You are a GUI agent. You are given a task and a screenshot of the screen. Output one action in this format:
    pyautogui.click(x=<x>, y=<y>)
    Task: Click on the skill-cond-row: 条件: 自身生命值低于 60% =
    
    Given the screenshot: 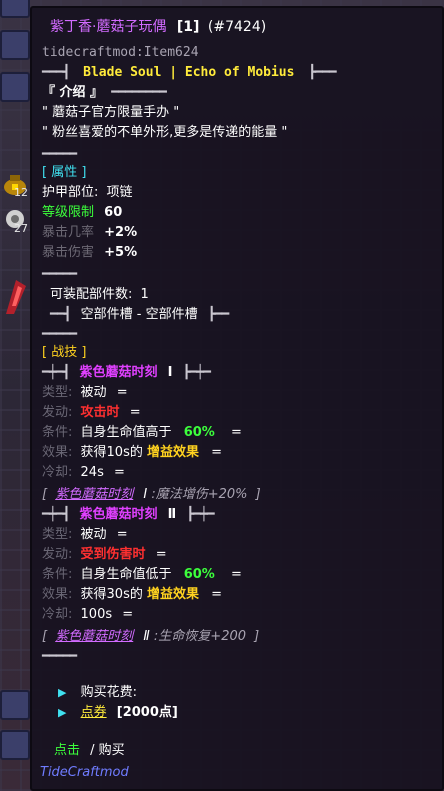 What is the action you would take?
    pyautogui.click(x=142, y=575)
    